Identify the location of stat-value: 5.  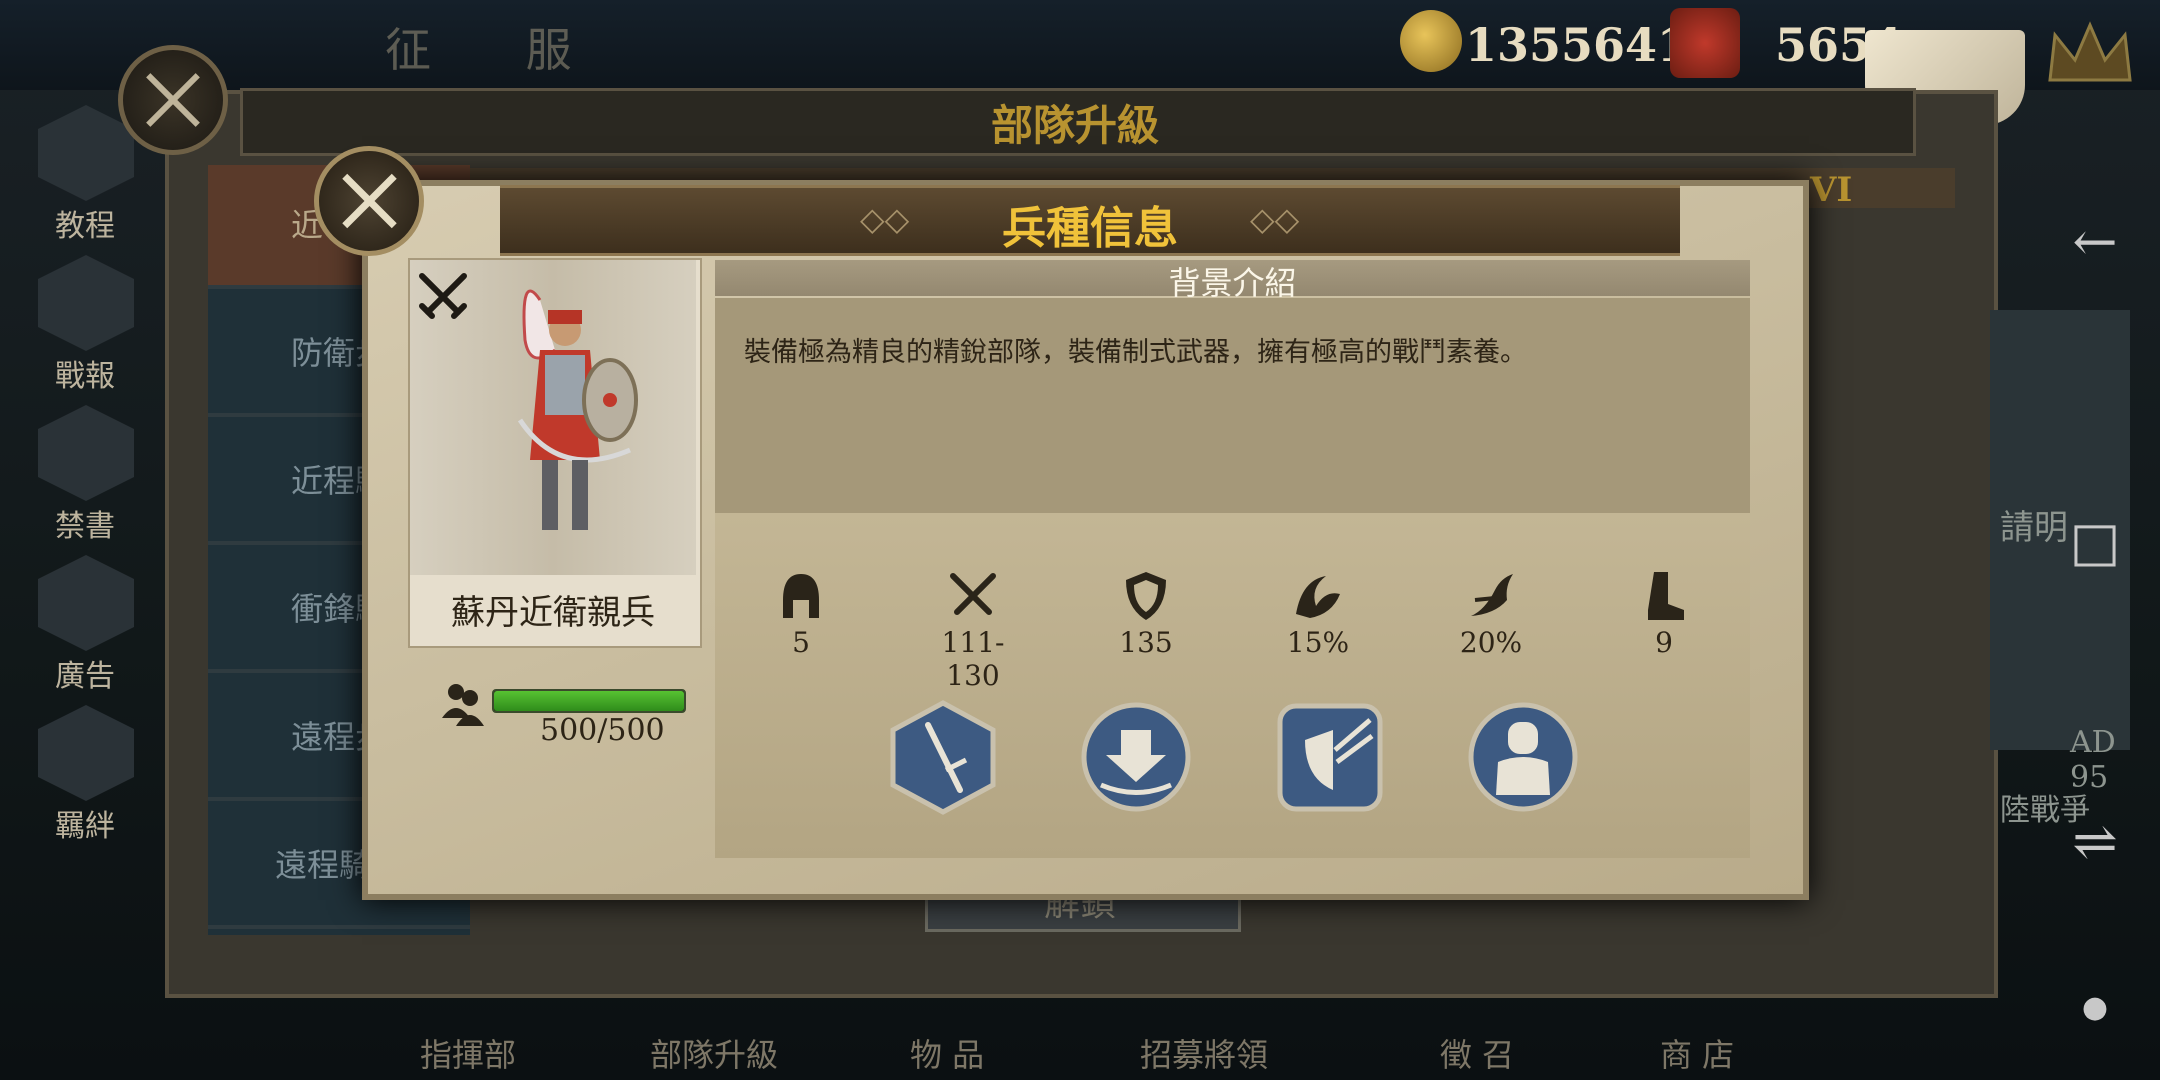
(801, 642).